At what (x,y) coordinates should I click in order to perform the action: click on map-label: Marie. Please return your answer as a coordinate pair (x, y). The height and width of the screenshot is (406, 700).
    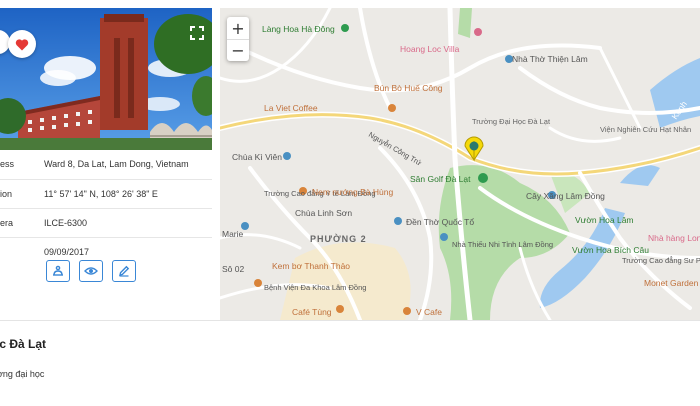
    Looking at the image, I should click on (233, 234).